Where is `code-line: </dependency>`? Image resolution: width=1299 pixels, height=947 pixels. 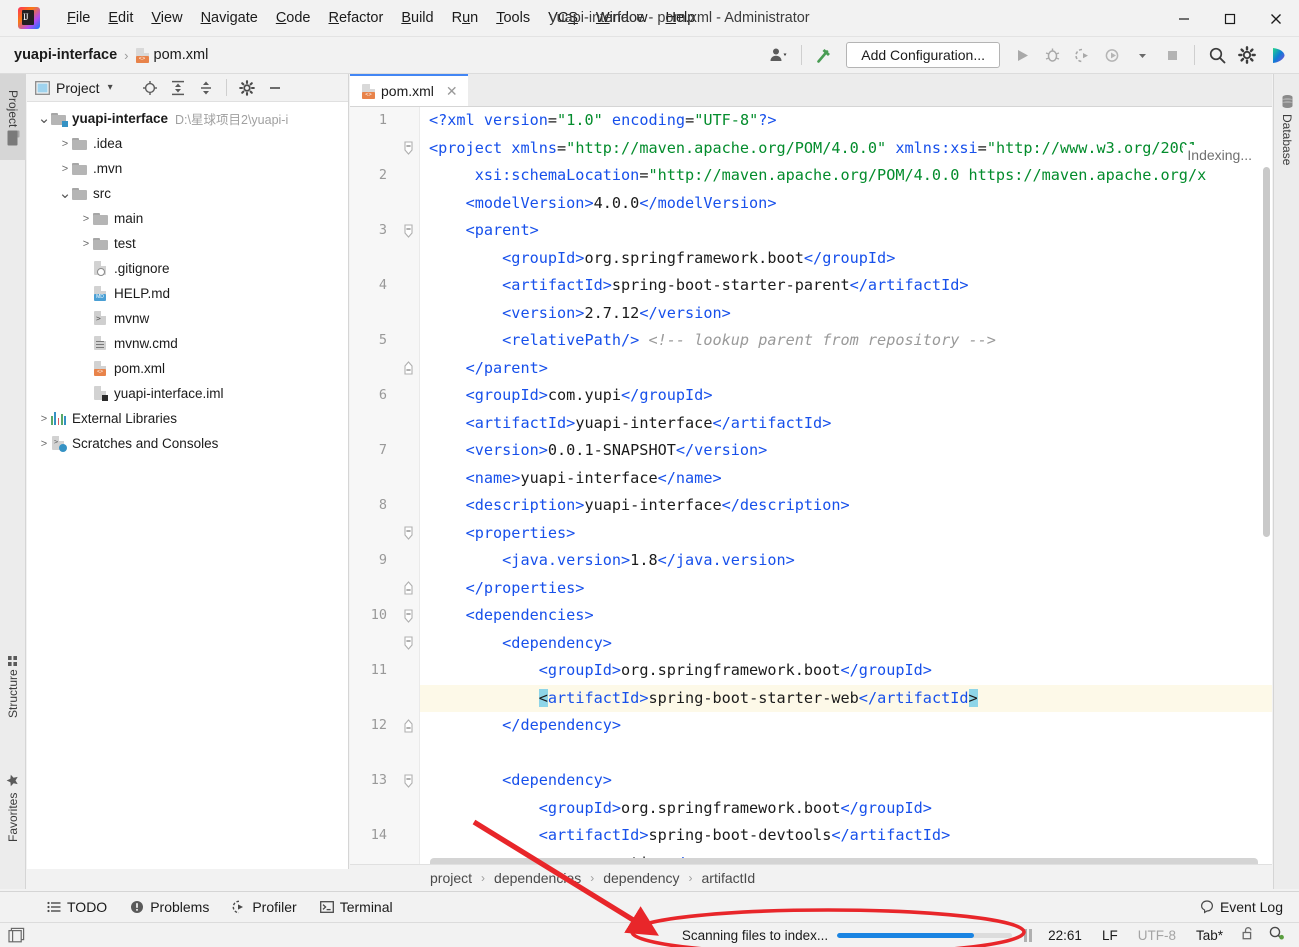
code-line: </dependency> is located at coordinates (846, 726).